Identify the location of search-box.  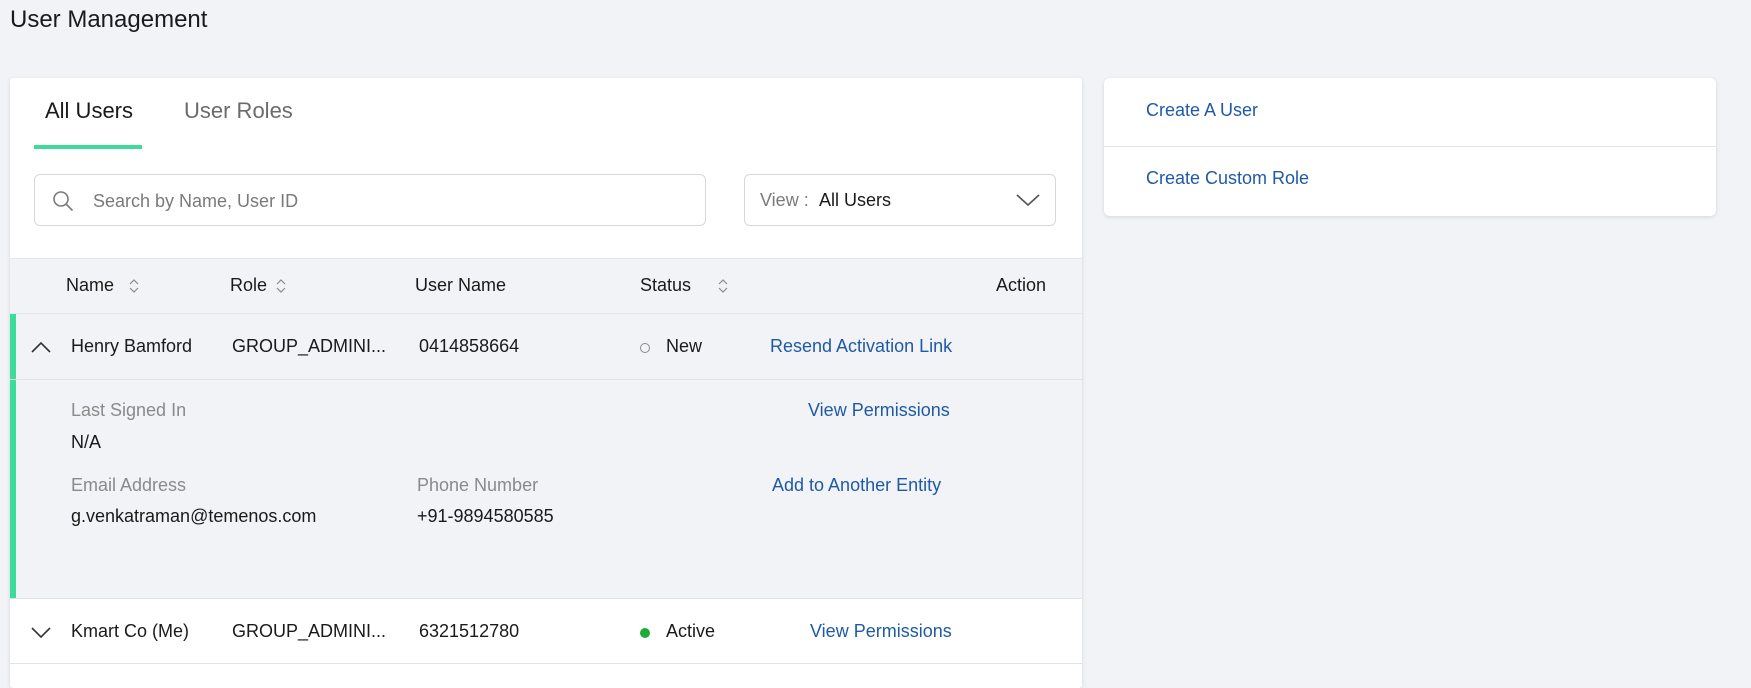
(370, 200).